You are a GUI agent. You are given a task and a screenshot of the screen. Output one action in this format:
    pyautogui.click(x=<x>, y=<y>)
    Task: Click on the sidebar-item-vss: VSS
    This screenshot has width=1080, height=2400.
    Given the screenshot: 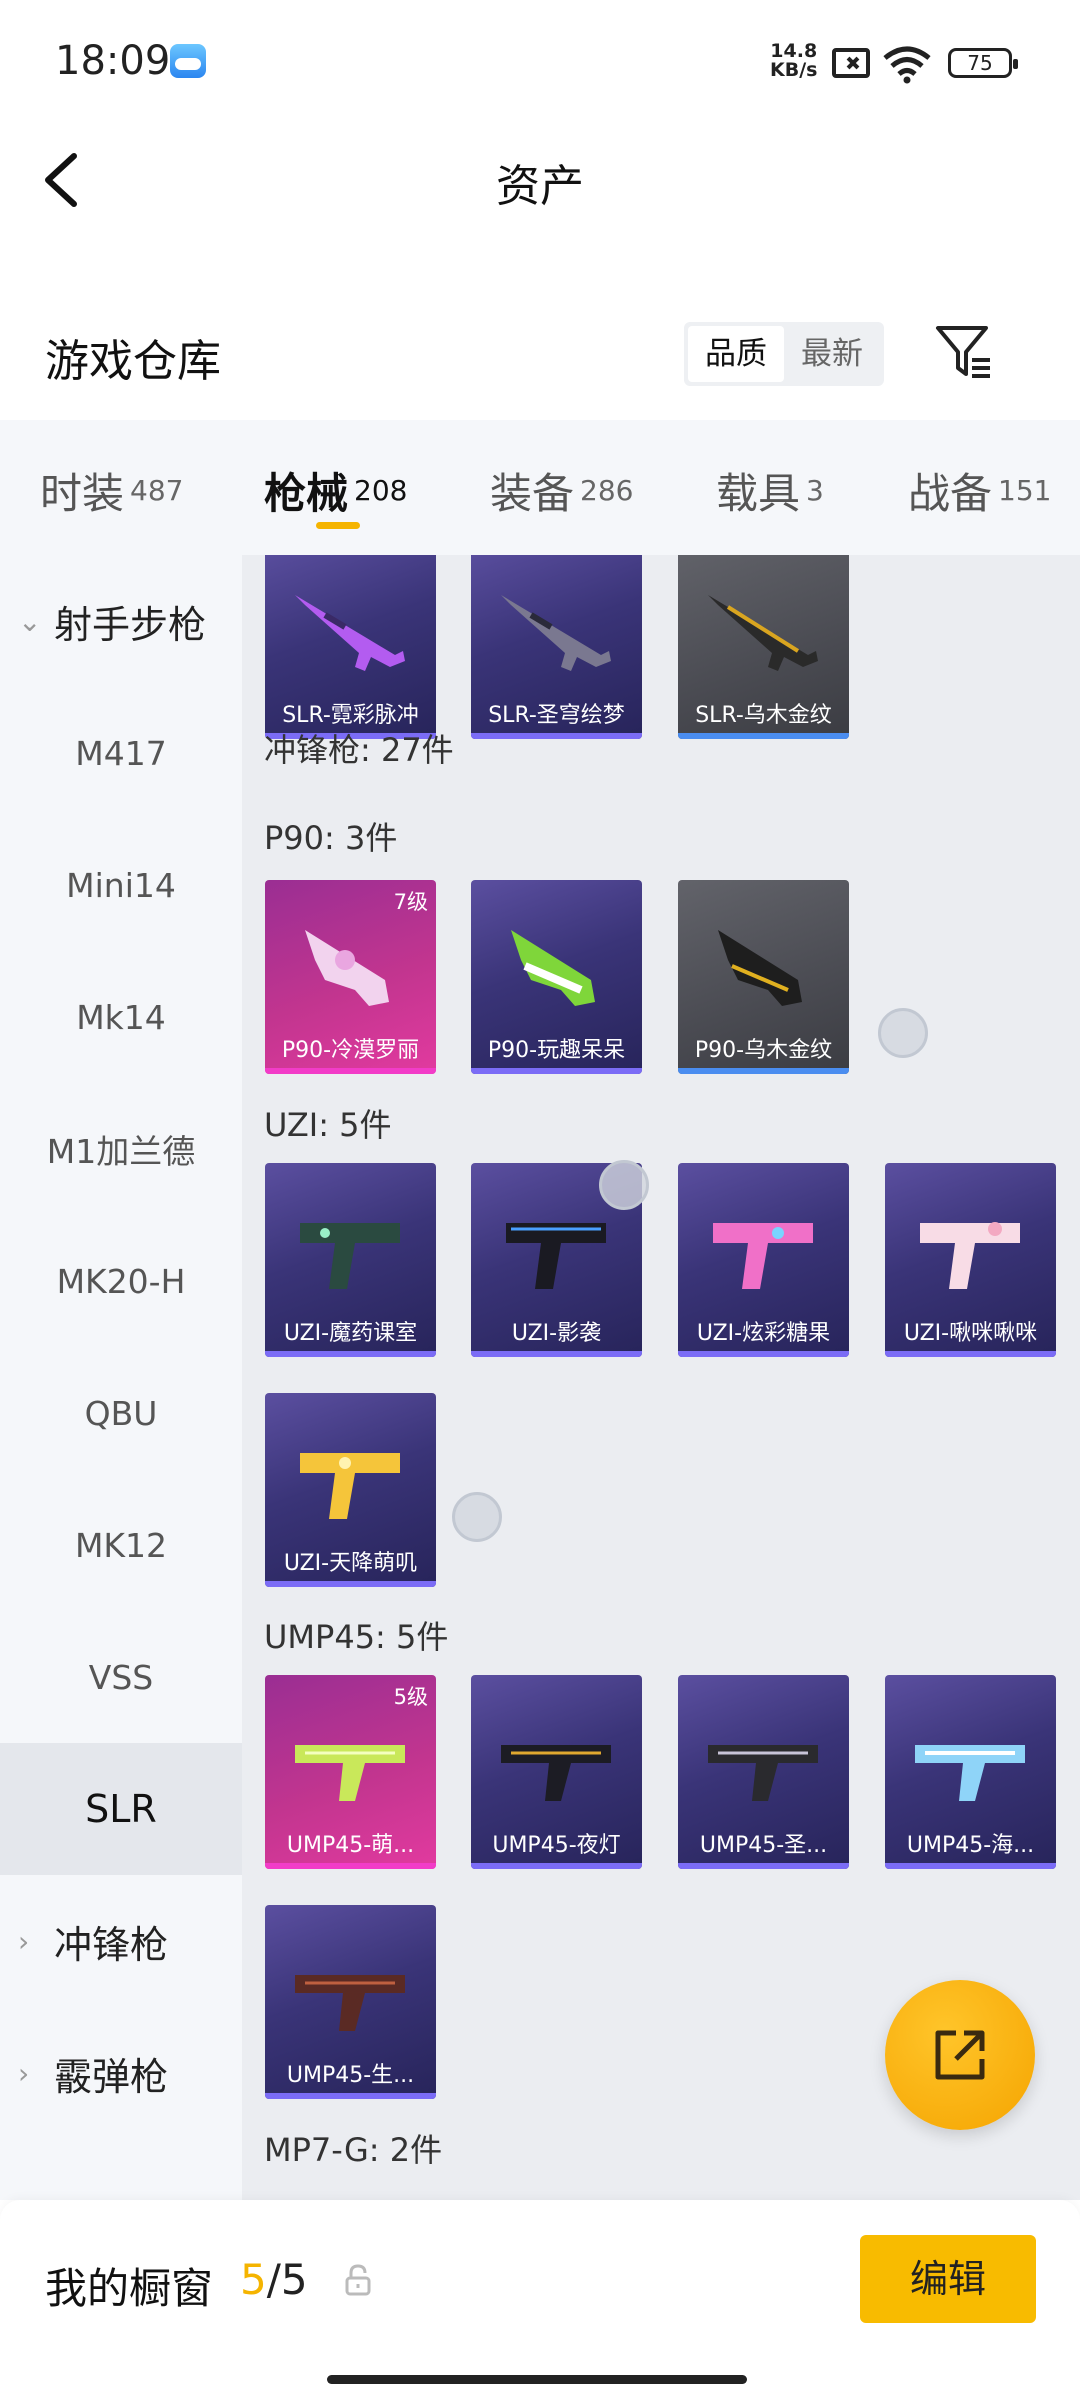 What is the action you would take?
    pyautogui.click(x=121, y=1677)
    